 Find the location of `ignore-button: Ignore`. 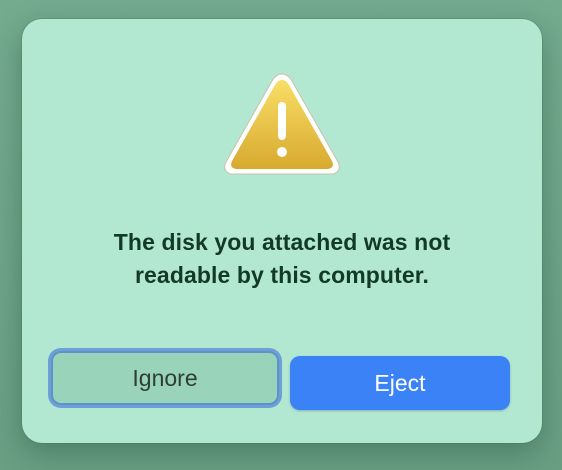

ignore-button: Ignore is located at coordinates (165, 378).